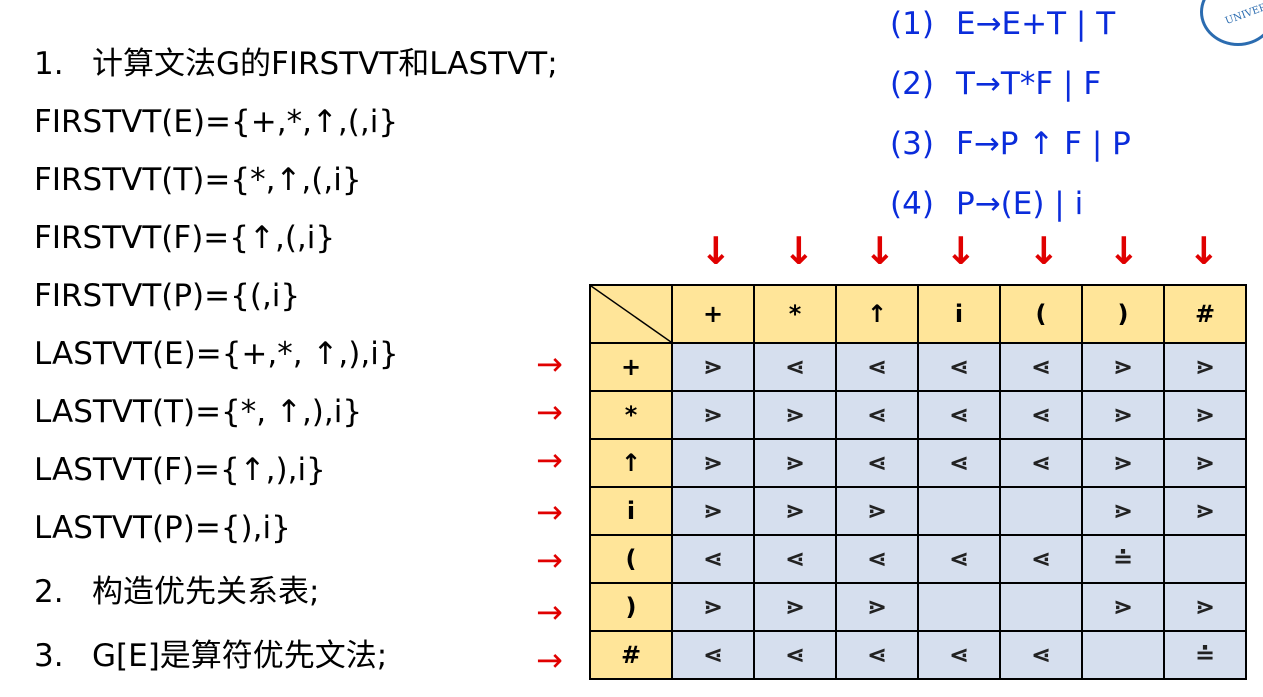  I want to click on table-row: * ⋗ ⋗ ⋖ ⋖ ⋖ ⋗ ⋗, so click(918, 415).